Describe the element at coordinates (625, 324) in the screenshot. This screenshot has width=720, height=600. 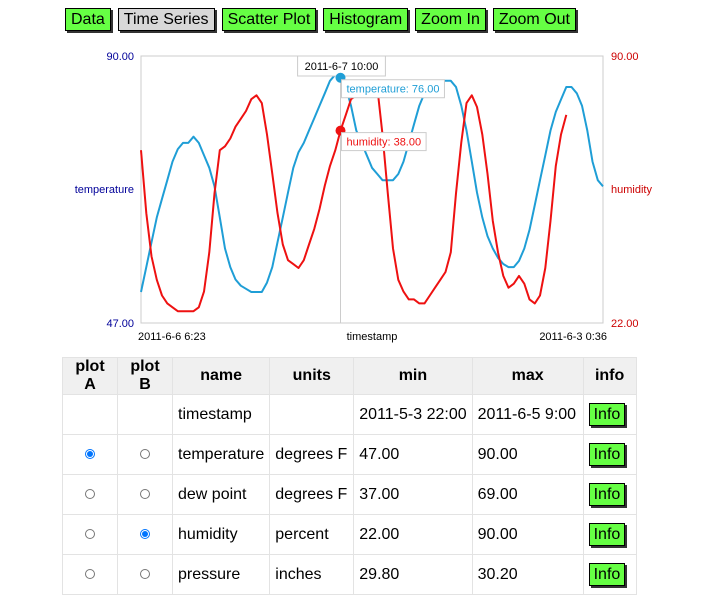
I see `right-axis-min-label: 22.00` at that location.